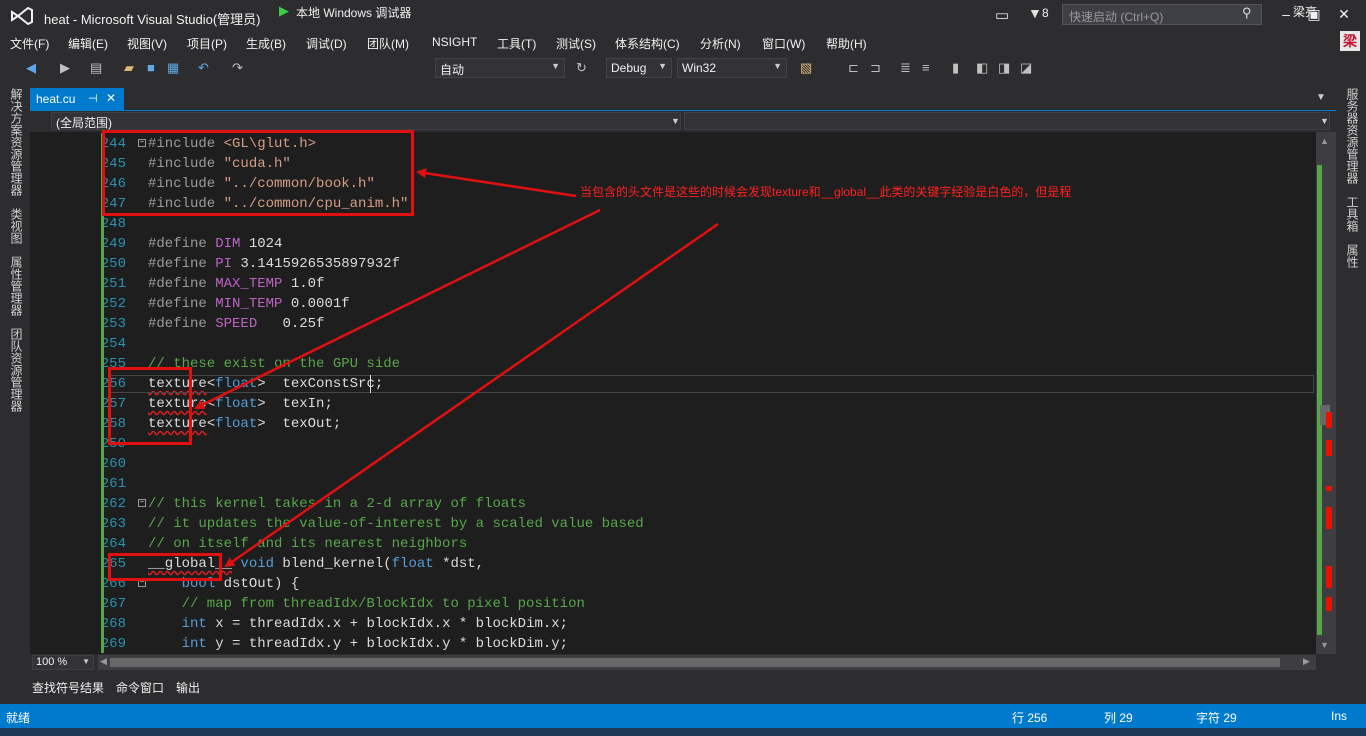 The width and height of the screenshot is (1366, 736). What do you see at coordinates (846, 43) in the screenshot?
I see `menu-help: 帮助(H)` at bounding box center [846, 43].